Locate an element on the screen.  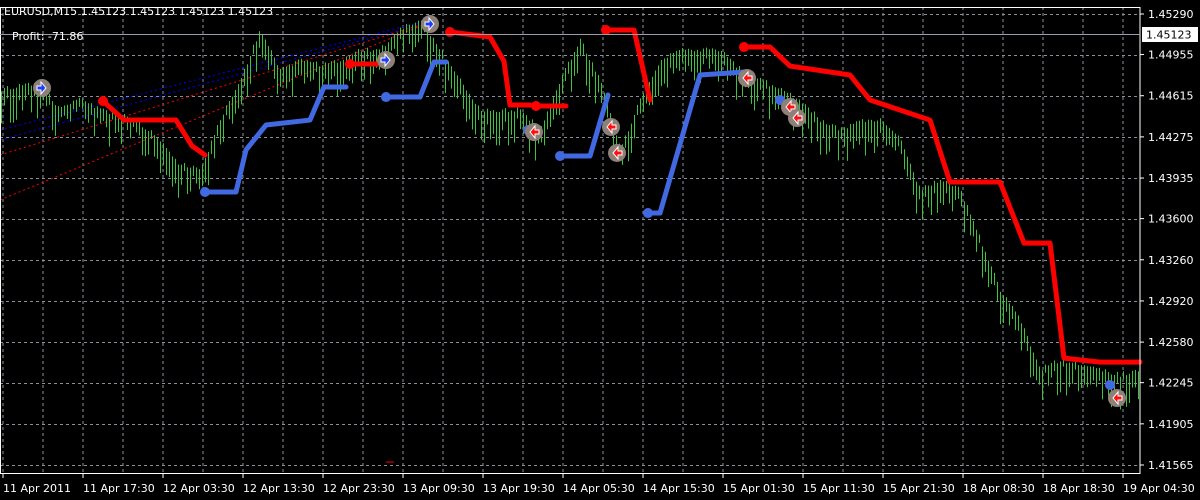
x-tick-label: 14 Apr 05:30 is located at coordinates (599, 488).